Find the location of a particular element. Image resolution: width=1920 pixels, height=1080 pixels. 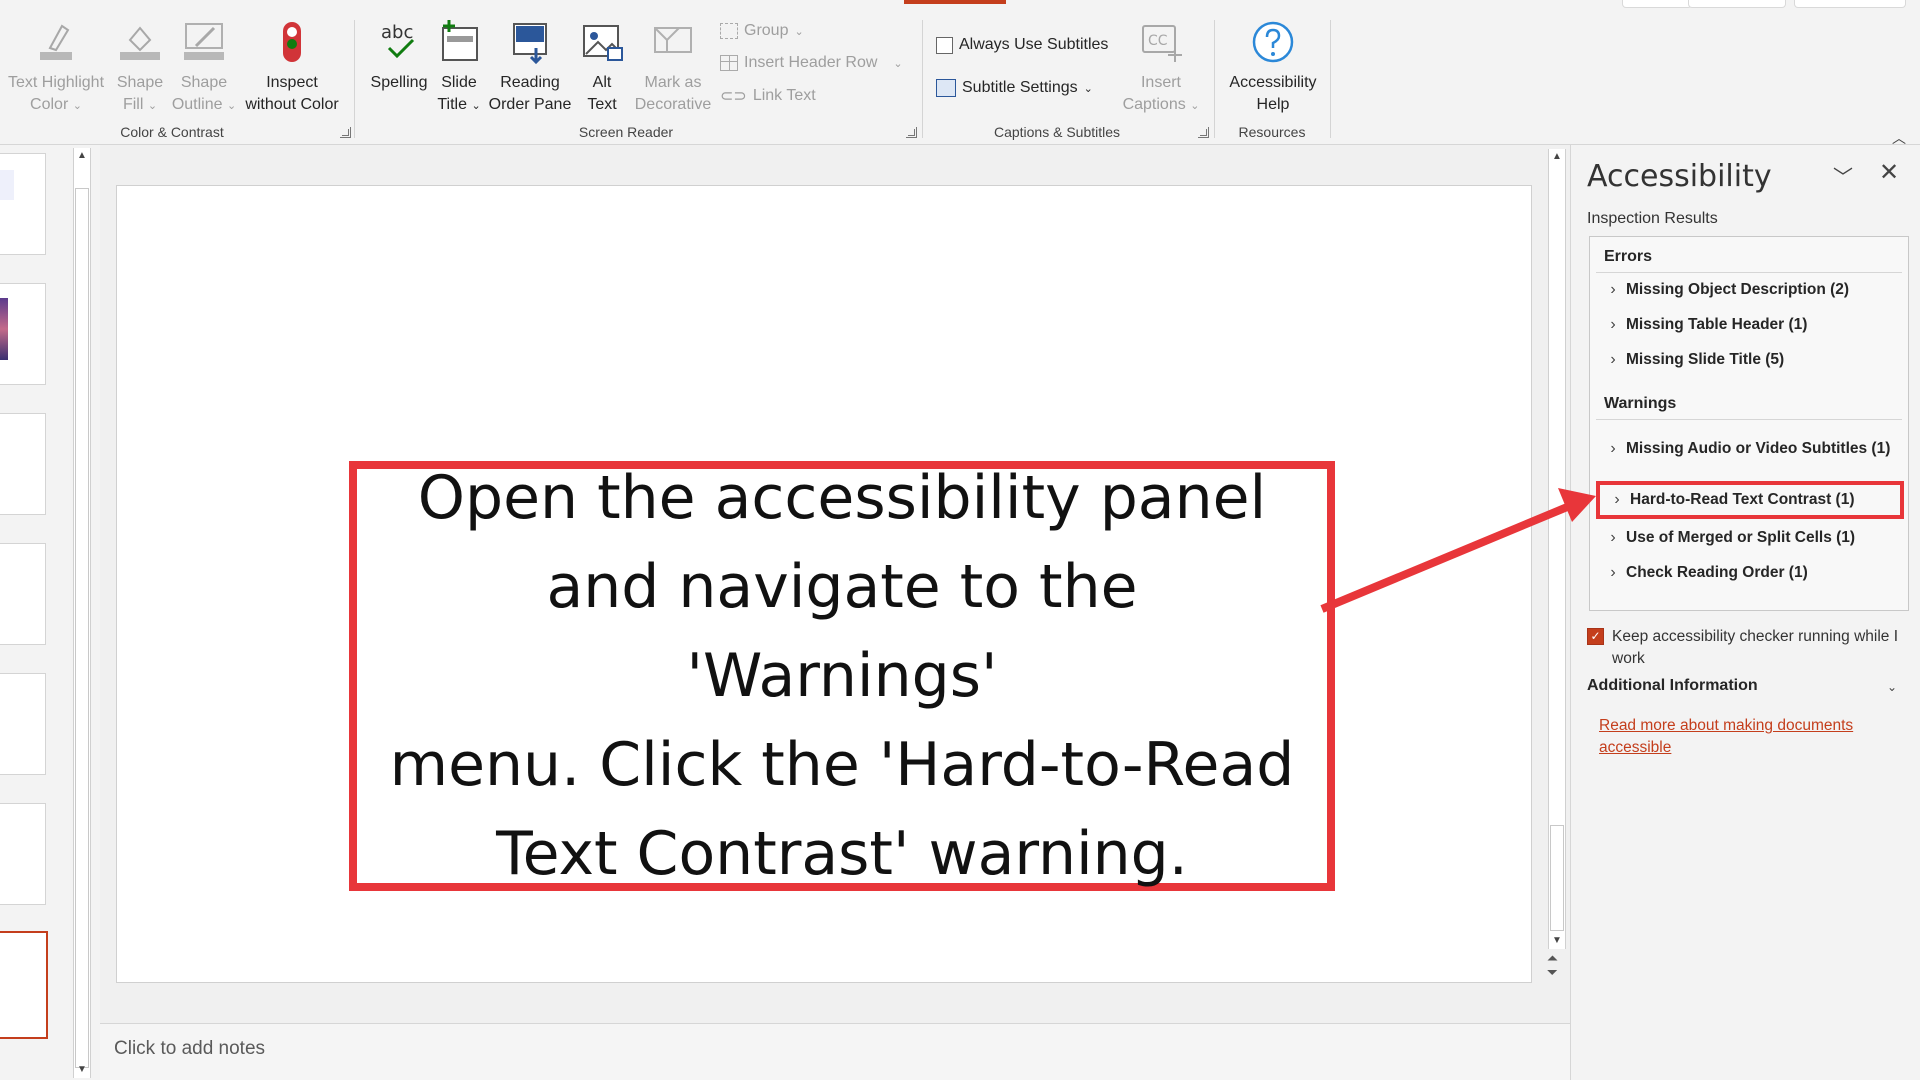

text-highlight-label-2: Color is located at coordinates (49, 104).